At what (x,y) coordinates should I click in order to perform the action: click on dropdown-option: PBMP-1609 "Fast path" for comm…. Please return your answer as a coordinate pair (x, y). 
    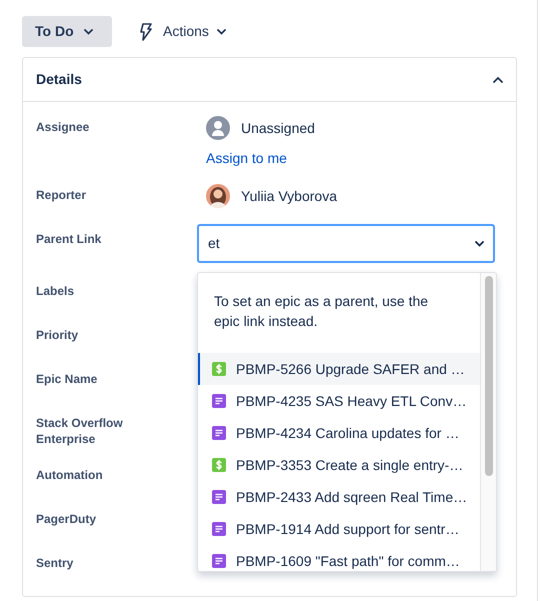
    Looking at the image, I should click on (339, 558).